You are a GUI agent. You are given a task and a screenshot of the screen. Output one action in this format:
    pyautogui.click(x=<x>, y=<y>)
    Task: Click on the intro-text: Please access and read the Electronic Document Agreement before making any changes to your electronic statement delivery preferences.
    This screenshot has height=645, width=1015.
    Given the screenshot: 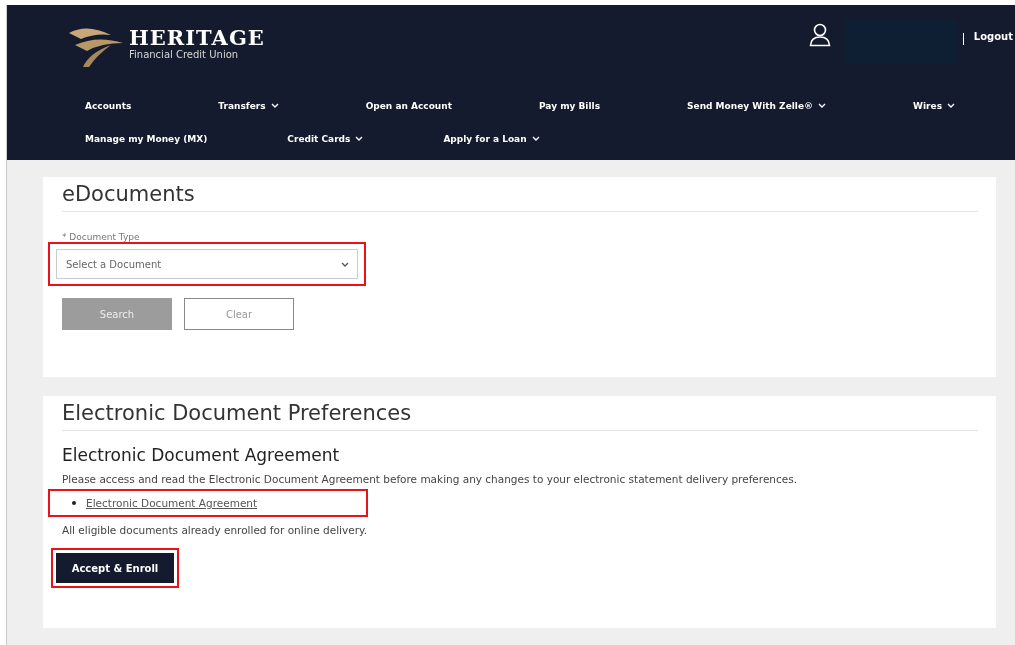 What is the action you would take?
    pyautogui.click(x=430, y=479)
    